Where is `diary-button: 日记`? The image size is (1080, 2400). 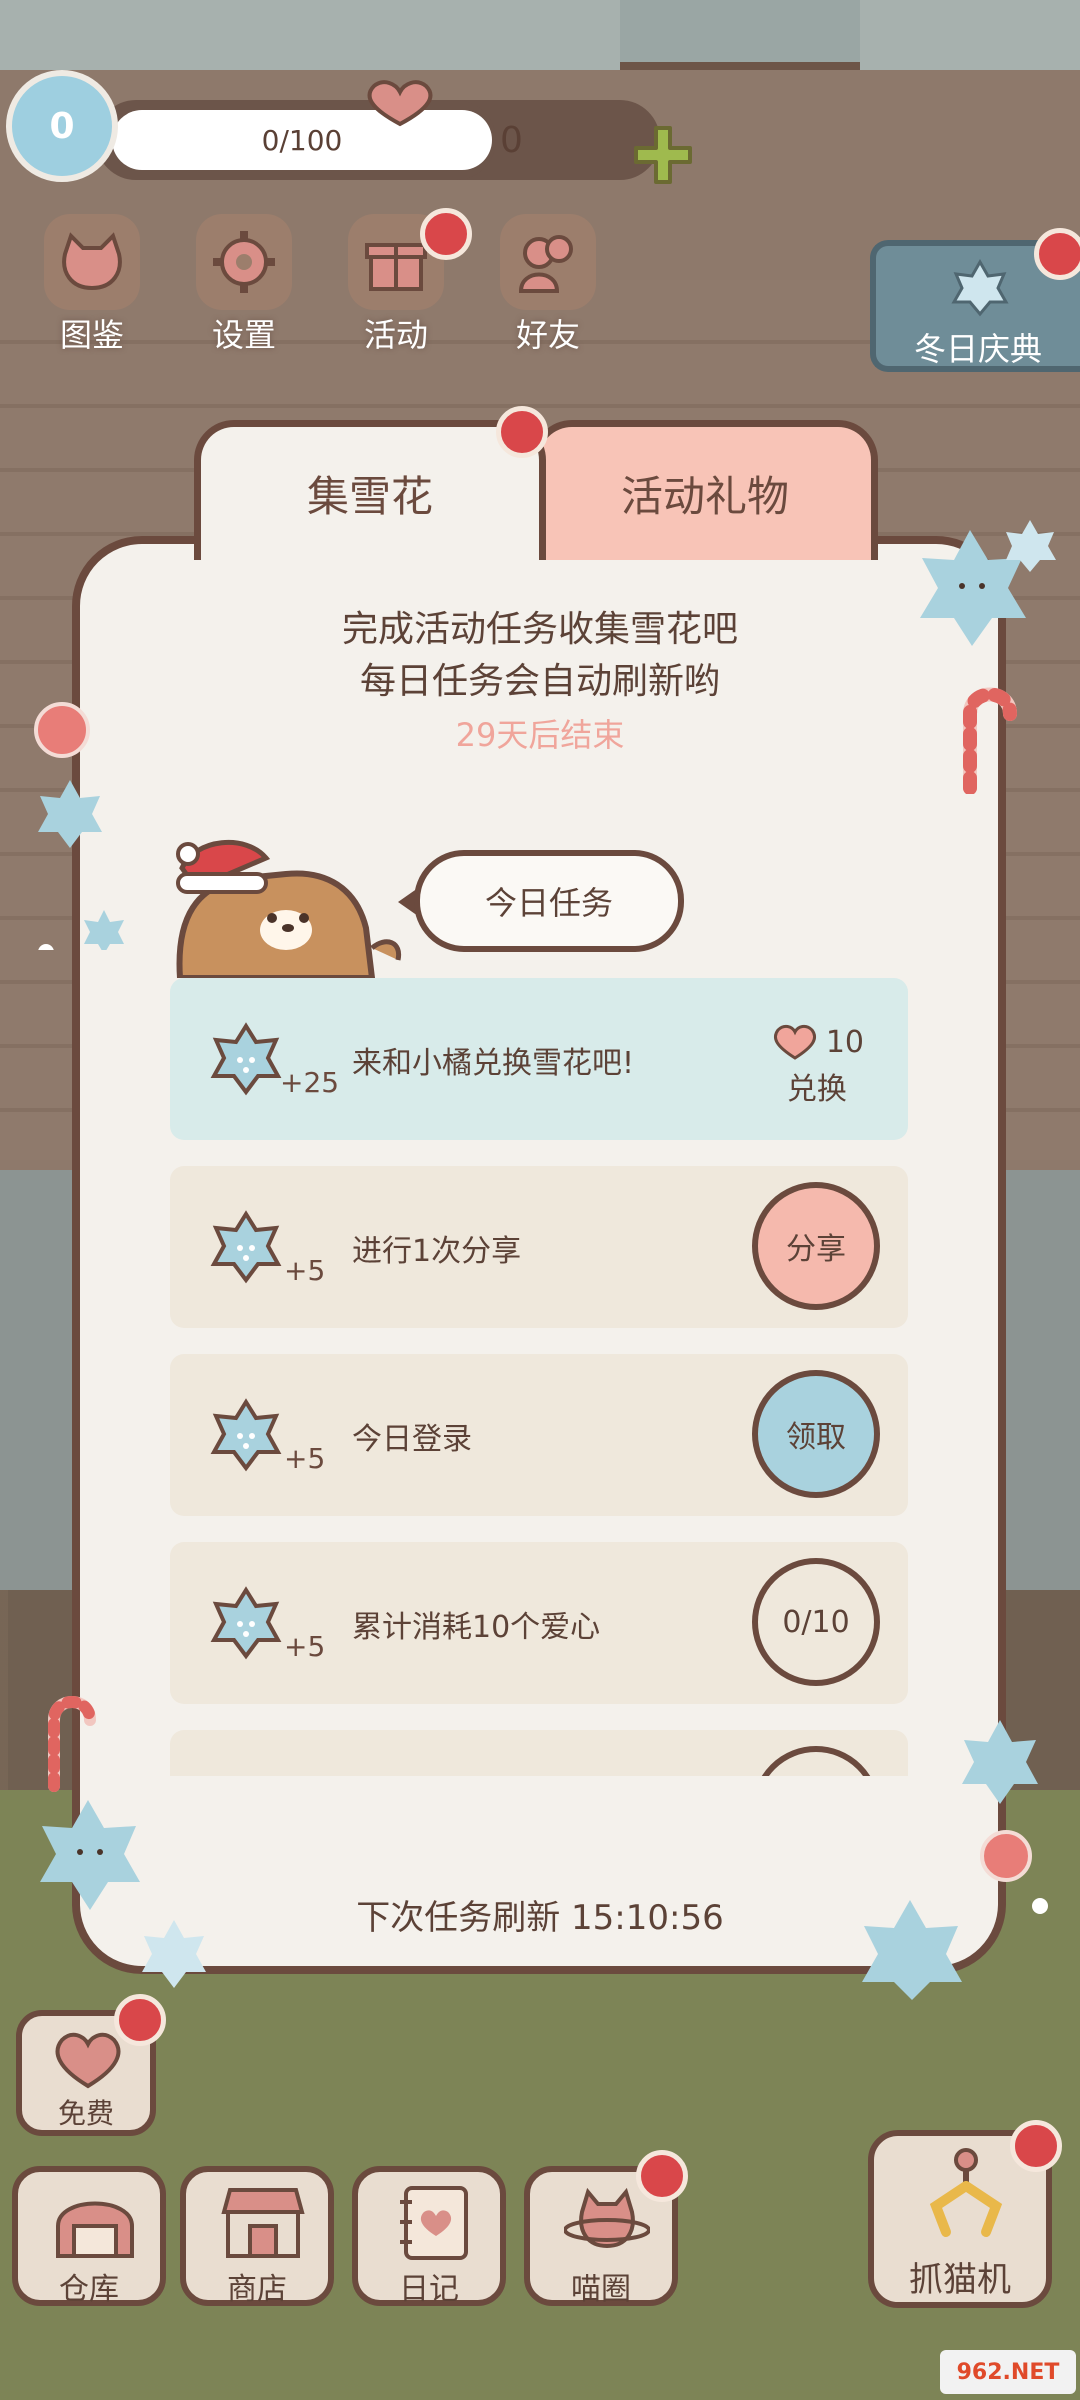 diary-button: 日记 is located at coordinates (429, 2236).